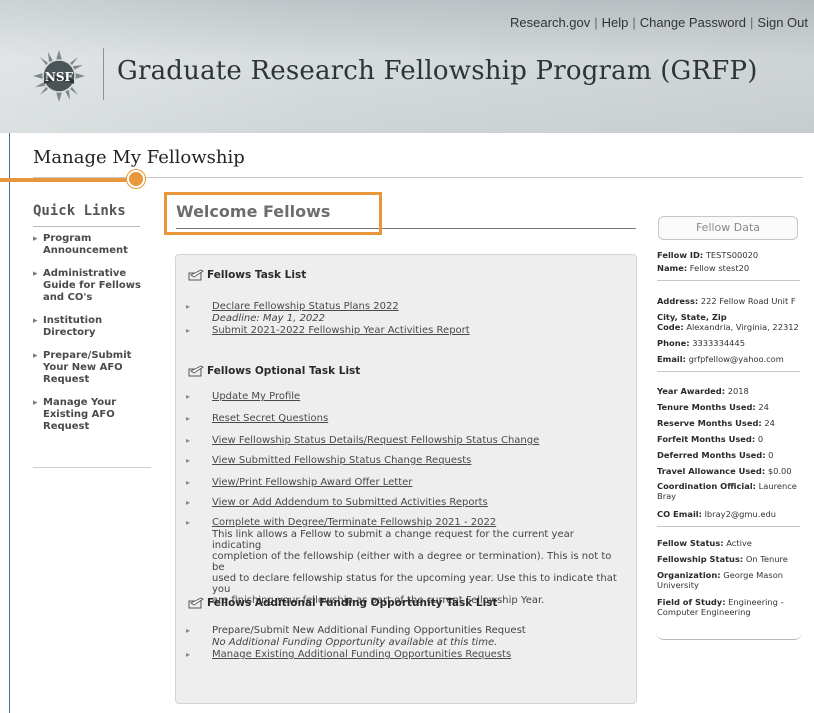 This screenshot has height=713, width=814. I want to click on title-divider, so click(418, 177).